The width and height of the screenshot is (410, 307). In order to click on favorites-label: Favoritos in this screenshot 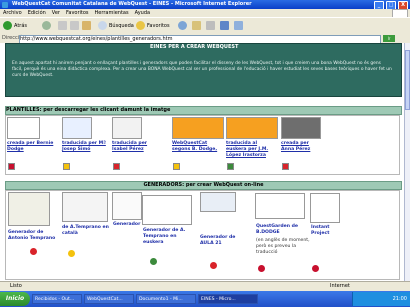, I will do `click(158, 26)`.